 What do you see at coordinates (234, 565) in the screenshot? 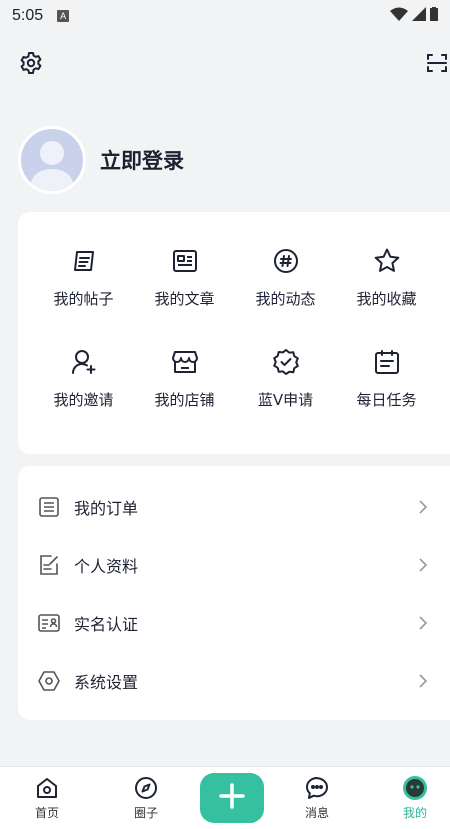
I see `menu-item-profile: 个人资料` at bounding box center [234, 565].